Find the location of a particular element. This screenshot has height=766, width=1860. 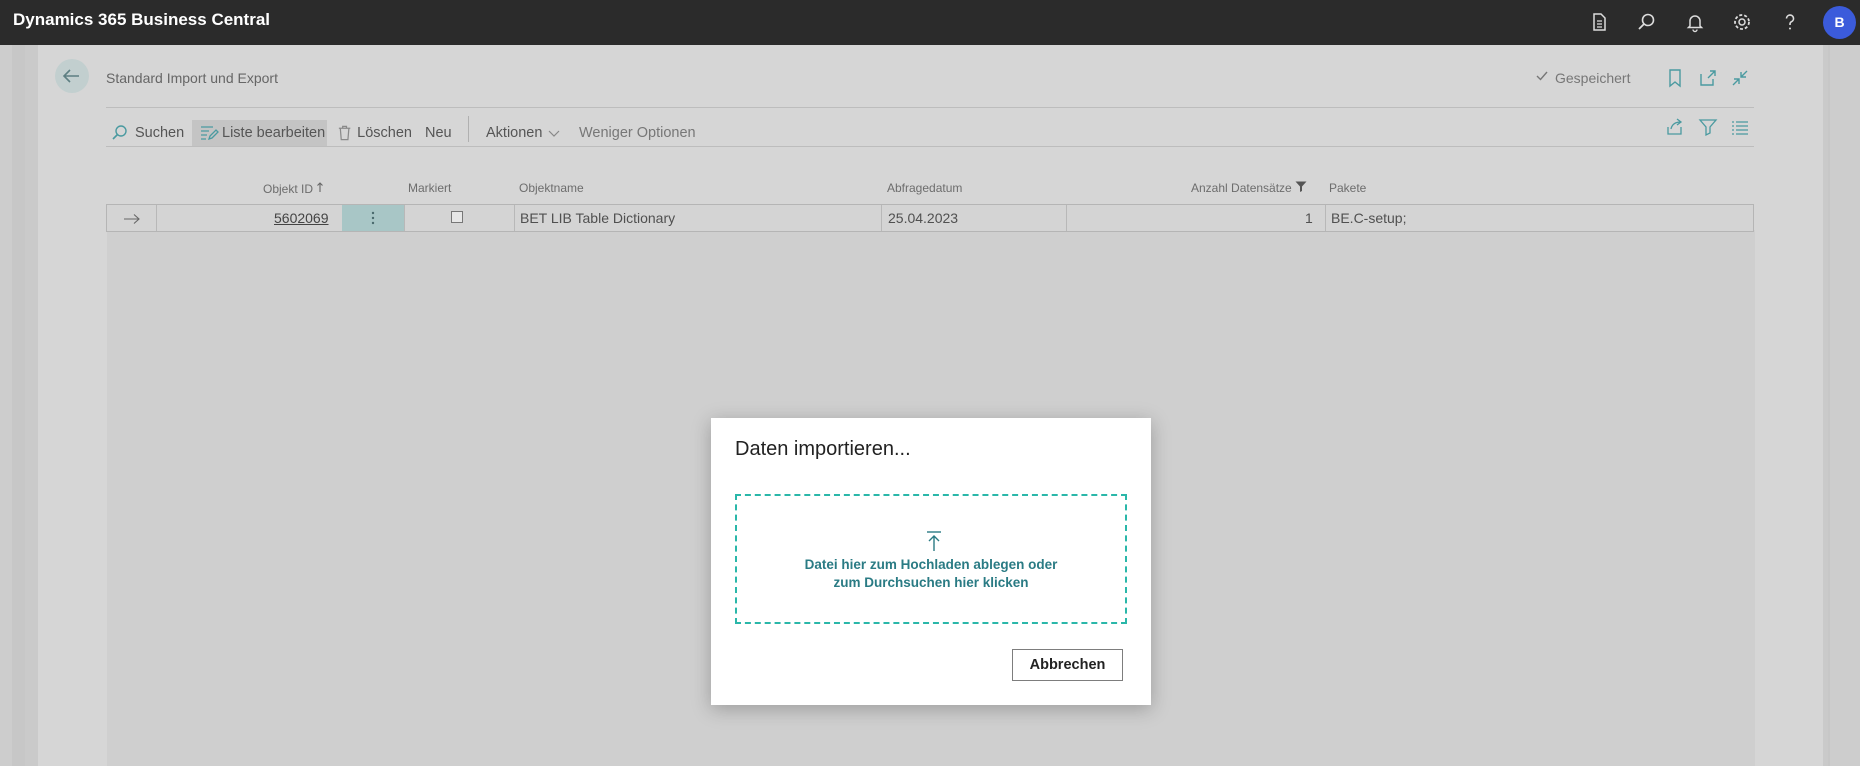

upload-icon is located at coordinates (934, 541).